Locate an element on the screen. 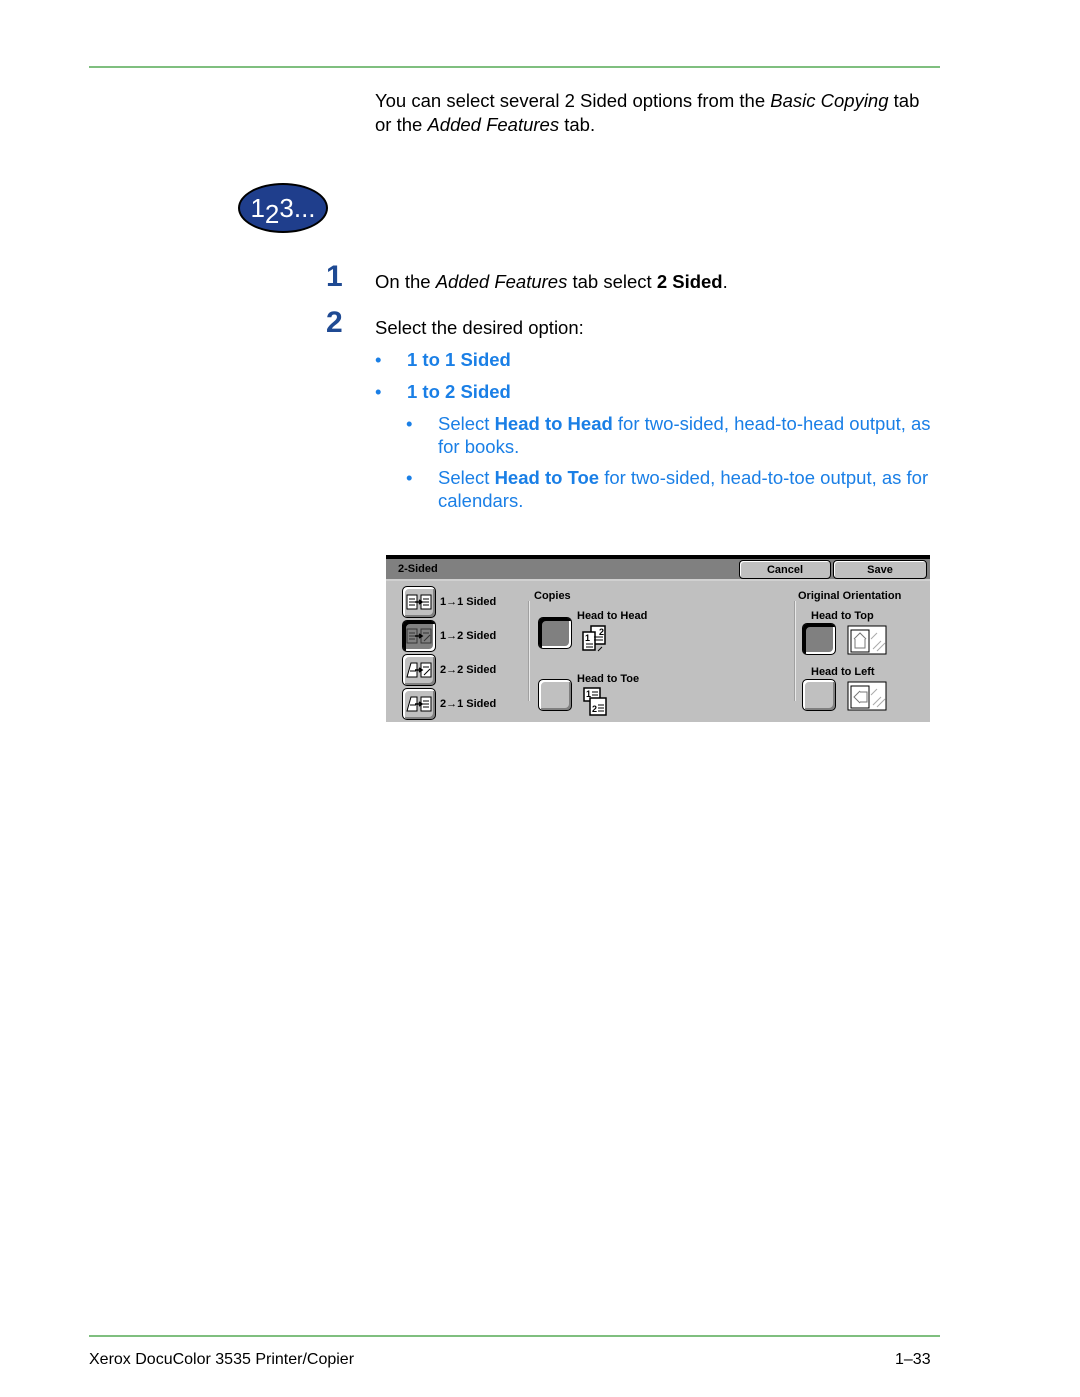  one-to-two-sided-button is located at coordinates (419, 636).